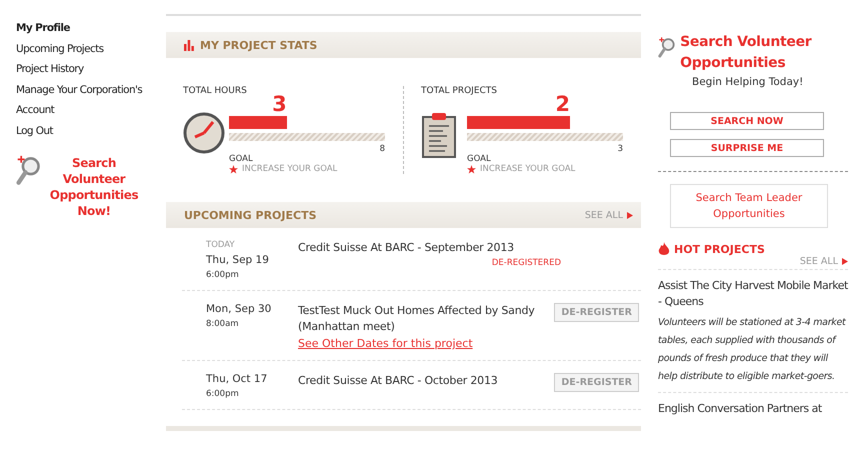 Image resolution: width=850 pixels, height=460 pixels. What do you see at coordinates (469, 248) in the screenshot?
I see `project-title: Credit Suisse At BARC - September 2013` at bounding box center [469, 248].